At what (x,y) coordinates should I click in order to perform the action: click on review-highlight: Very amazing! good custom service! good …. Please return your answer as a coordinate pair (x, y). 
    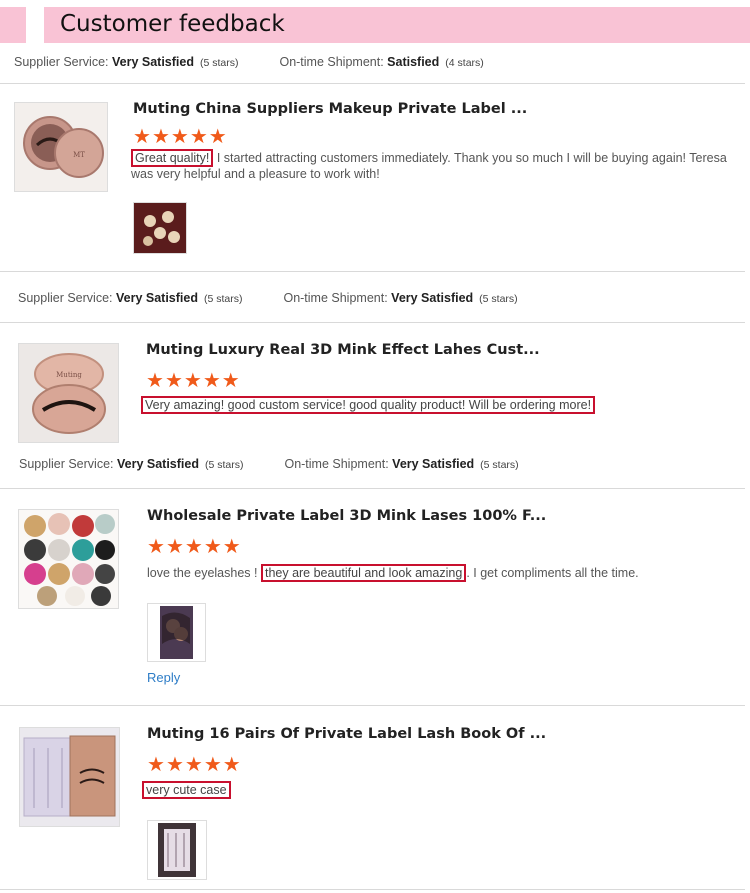
    Looking at the image, I should click on (368, 405).